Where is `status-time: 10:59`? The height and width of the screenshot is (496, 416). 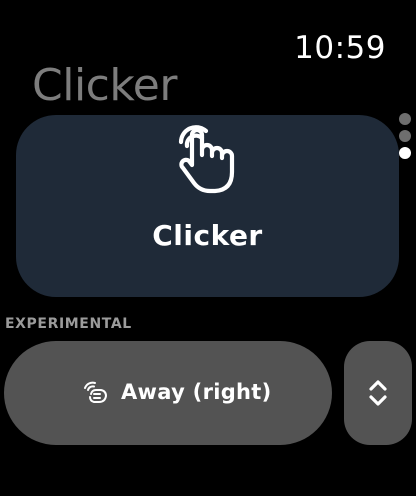 status-time: 10:59 is located at coordinates (340, 48).